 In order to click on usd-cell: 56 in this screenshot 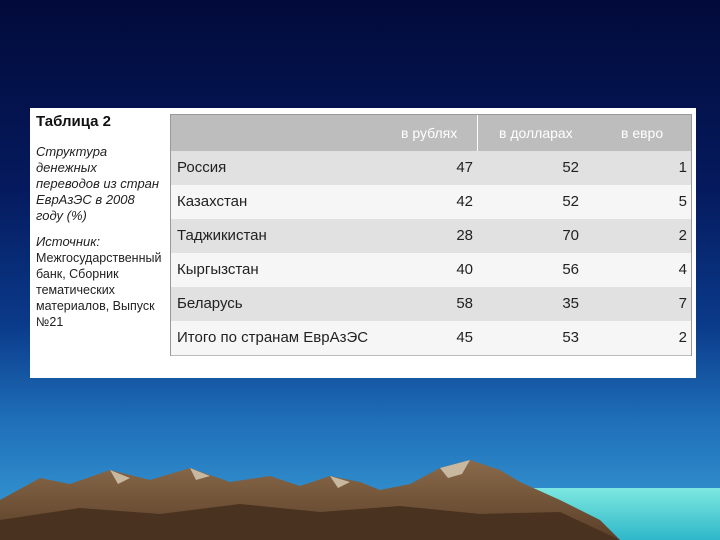, I will do `click(570, 269)`.